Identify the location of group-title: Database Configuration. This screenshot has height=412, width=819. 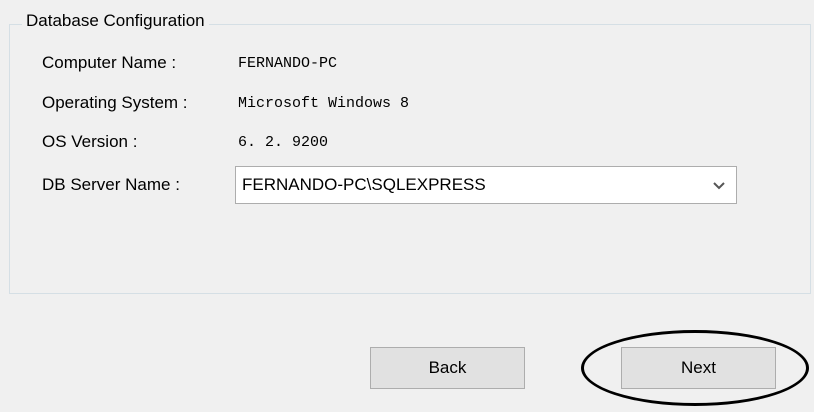
(115, 21).